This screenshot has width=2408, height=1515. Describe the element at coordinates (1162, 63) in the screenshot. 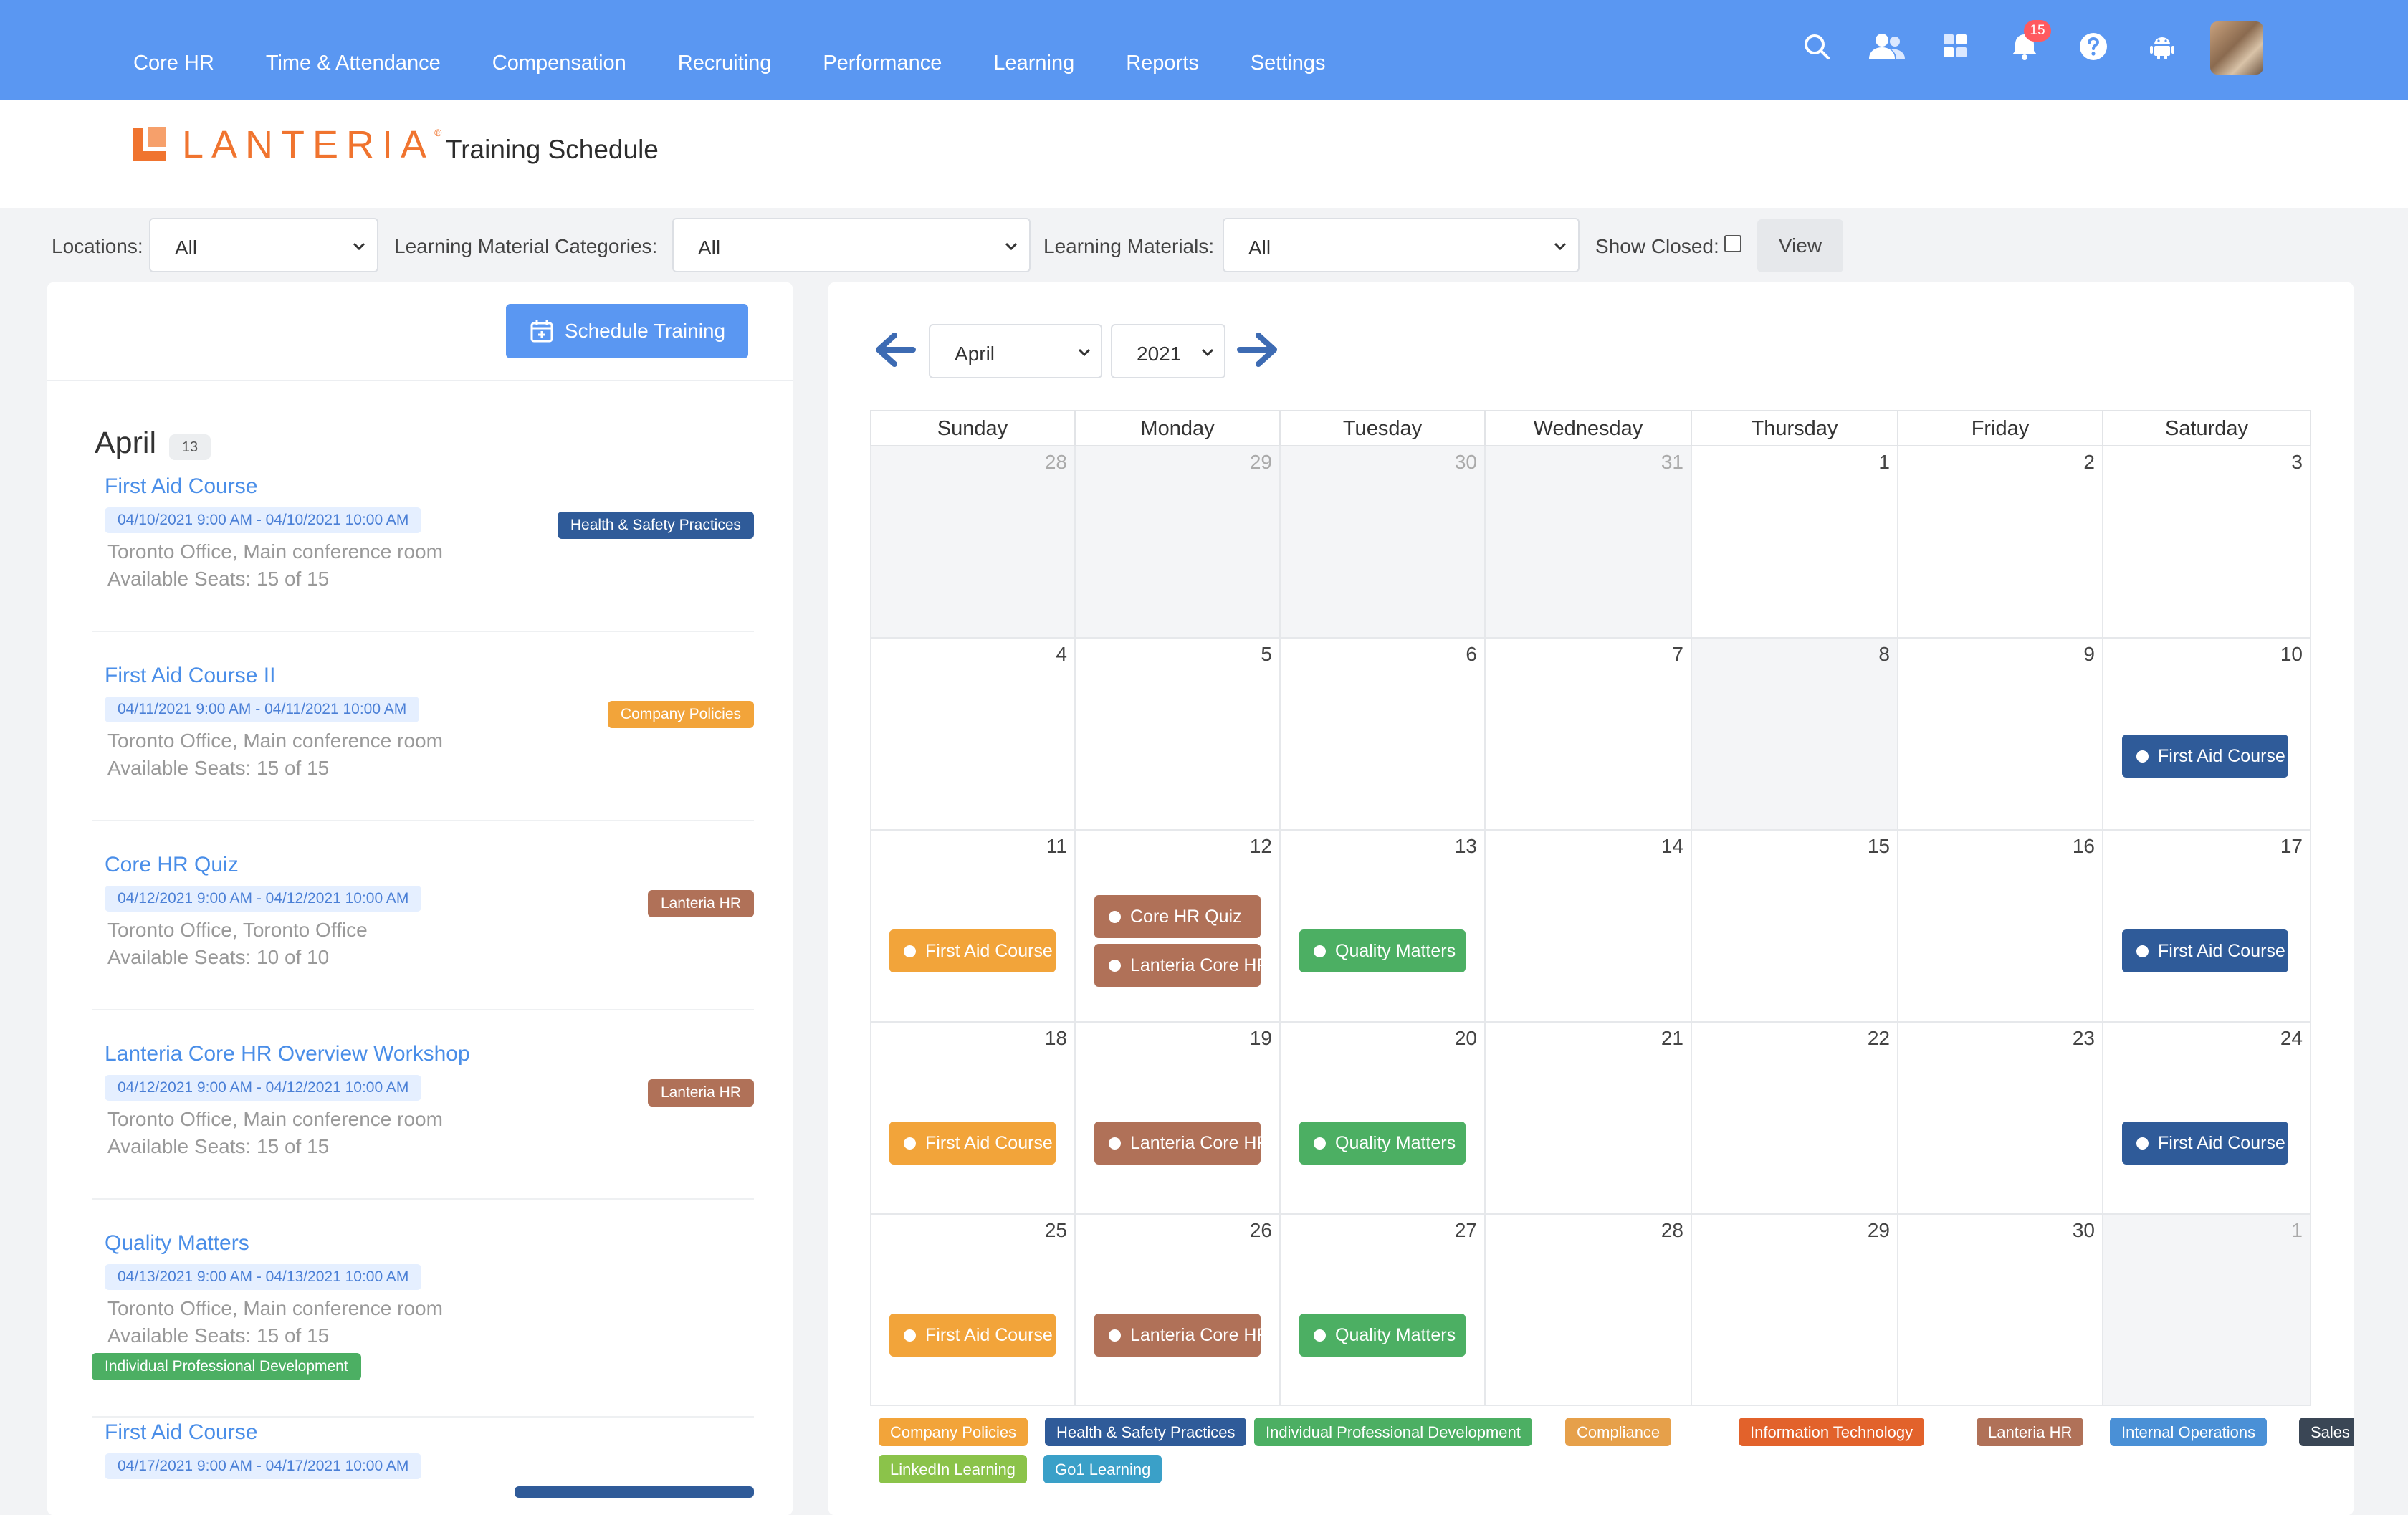

I see `menu-item-reports: Reports` at that location.